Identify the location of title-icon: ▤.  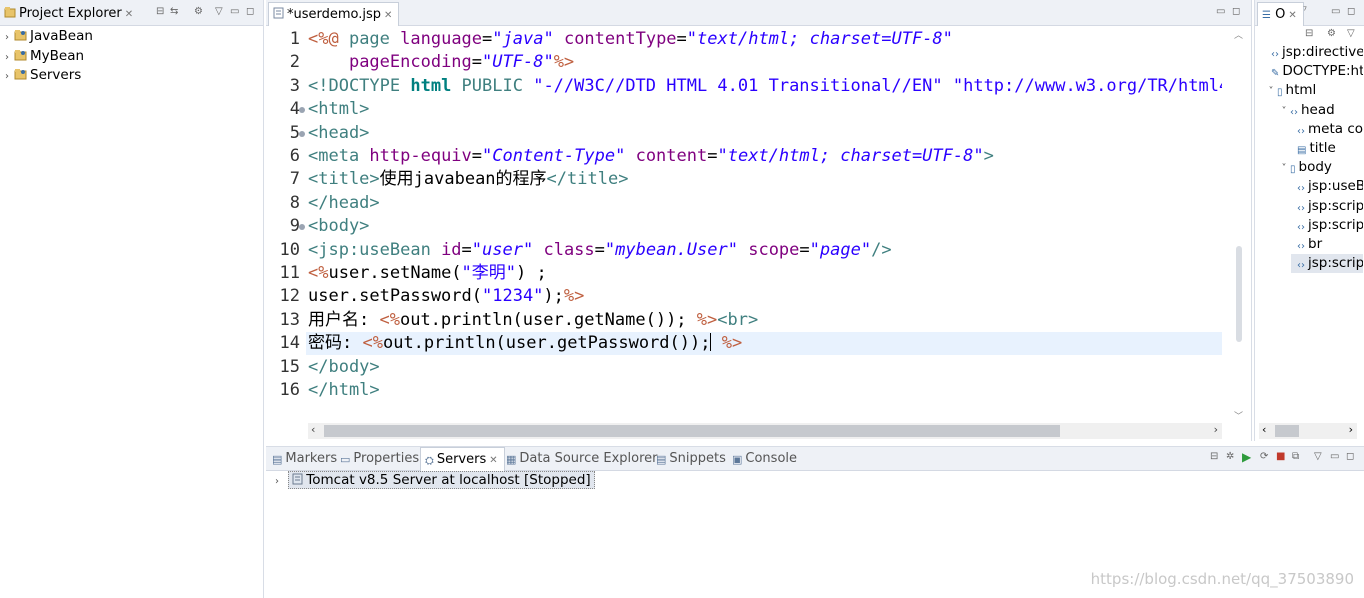
(1302, 150).